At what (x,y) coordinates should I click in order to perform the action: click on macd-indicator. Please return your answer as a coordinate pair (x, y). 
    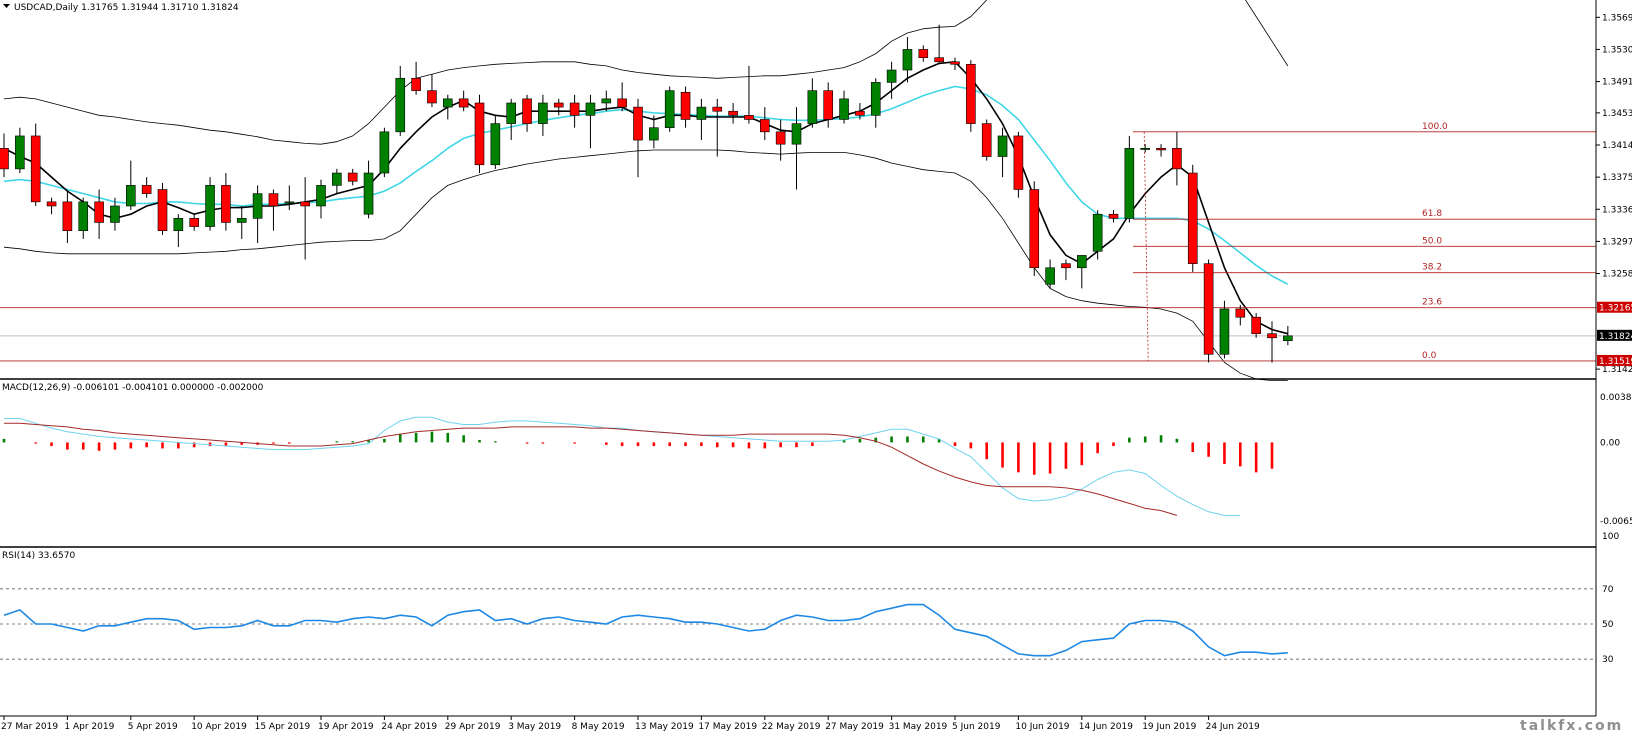
    Looking at the image, I should click on (638, 466).